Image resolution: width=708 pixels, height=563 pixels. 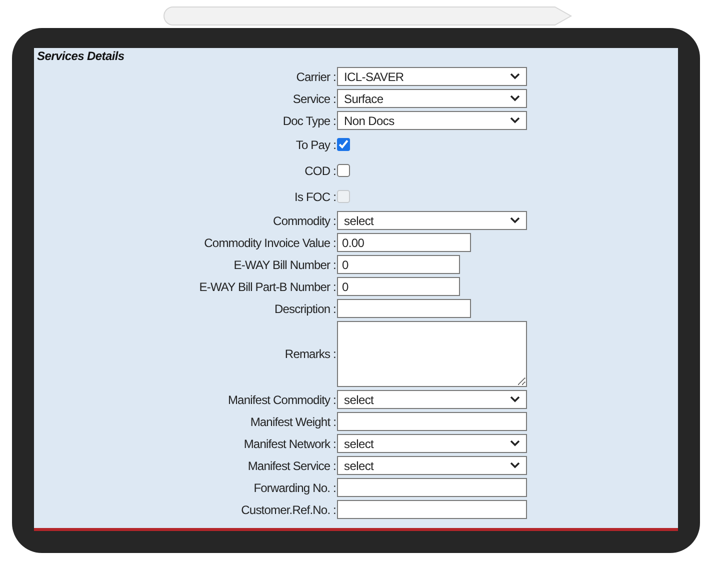 What do you see at coordinates (292, 465) in the screenshot?
I see `field-label: Manifest Service :` at bounding box center [292, 465].